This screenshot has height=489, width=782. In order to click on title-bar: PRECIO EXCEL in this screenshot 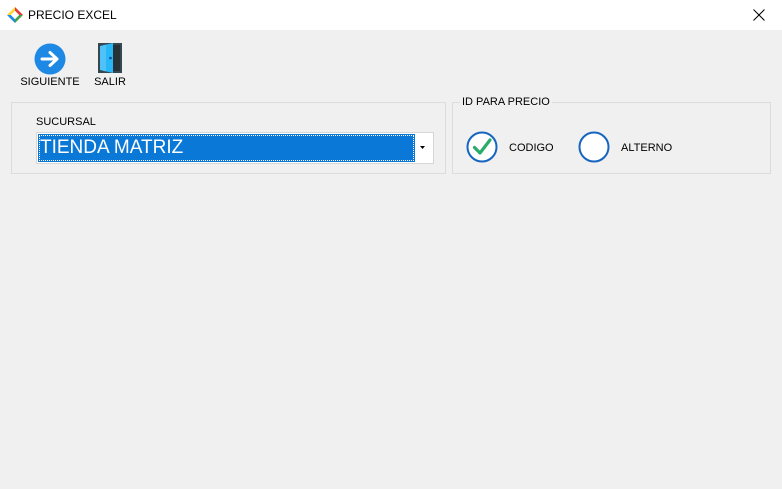, I will do `click(391, 15)`.